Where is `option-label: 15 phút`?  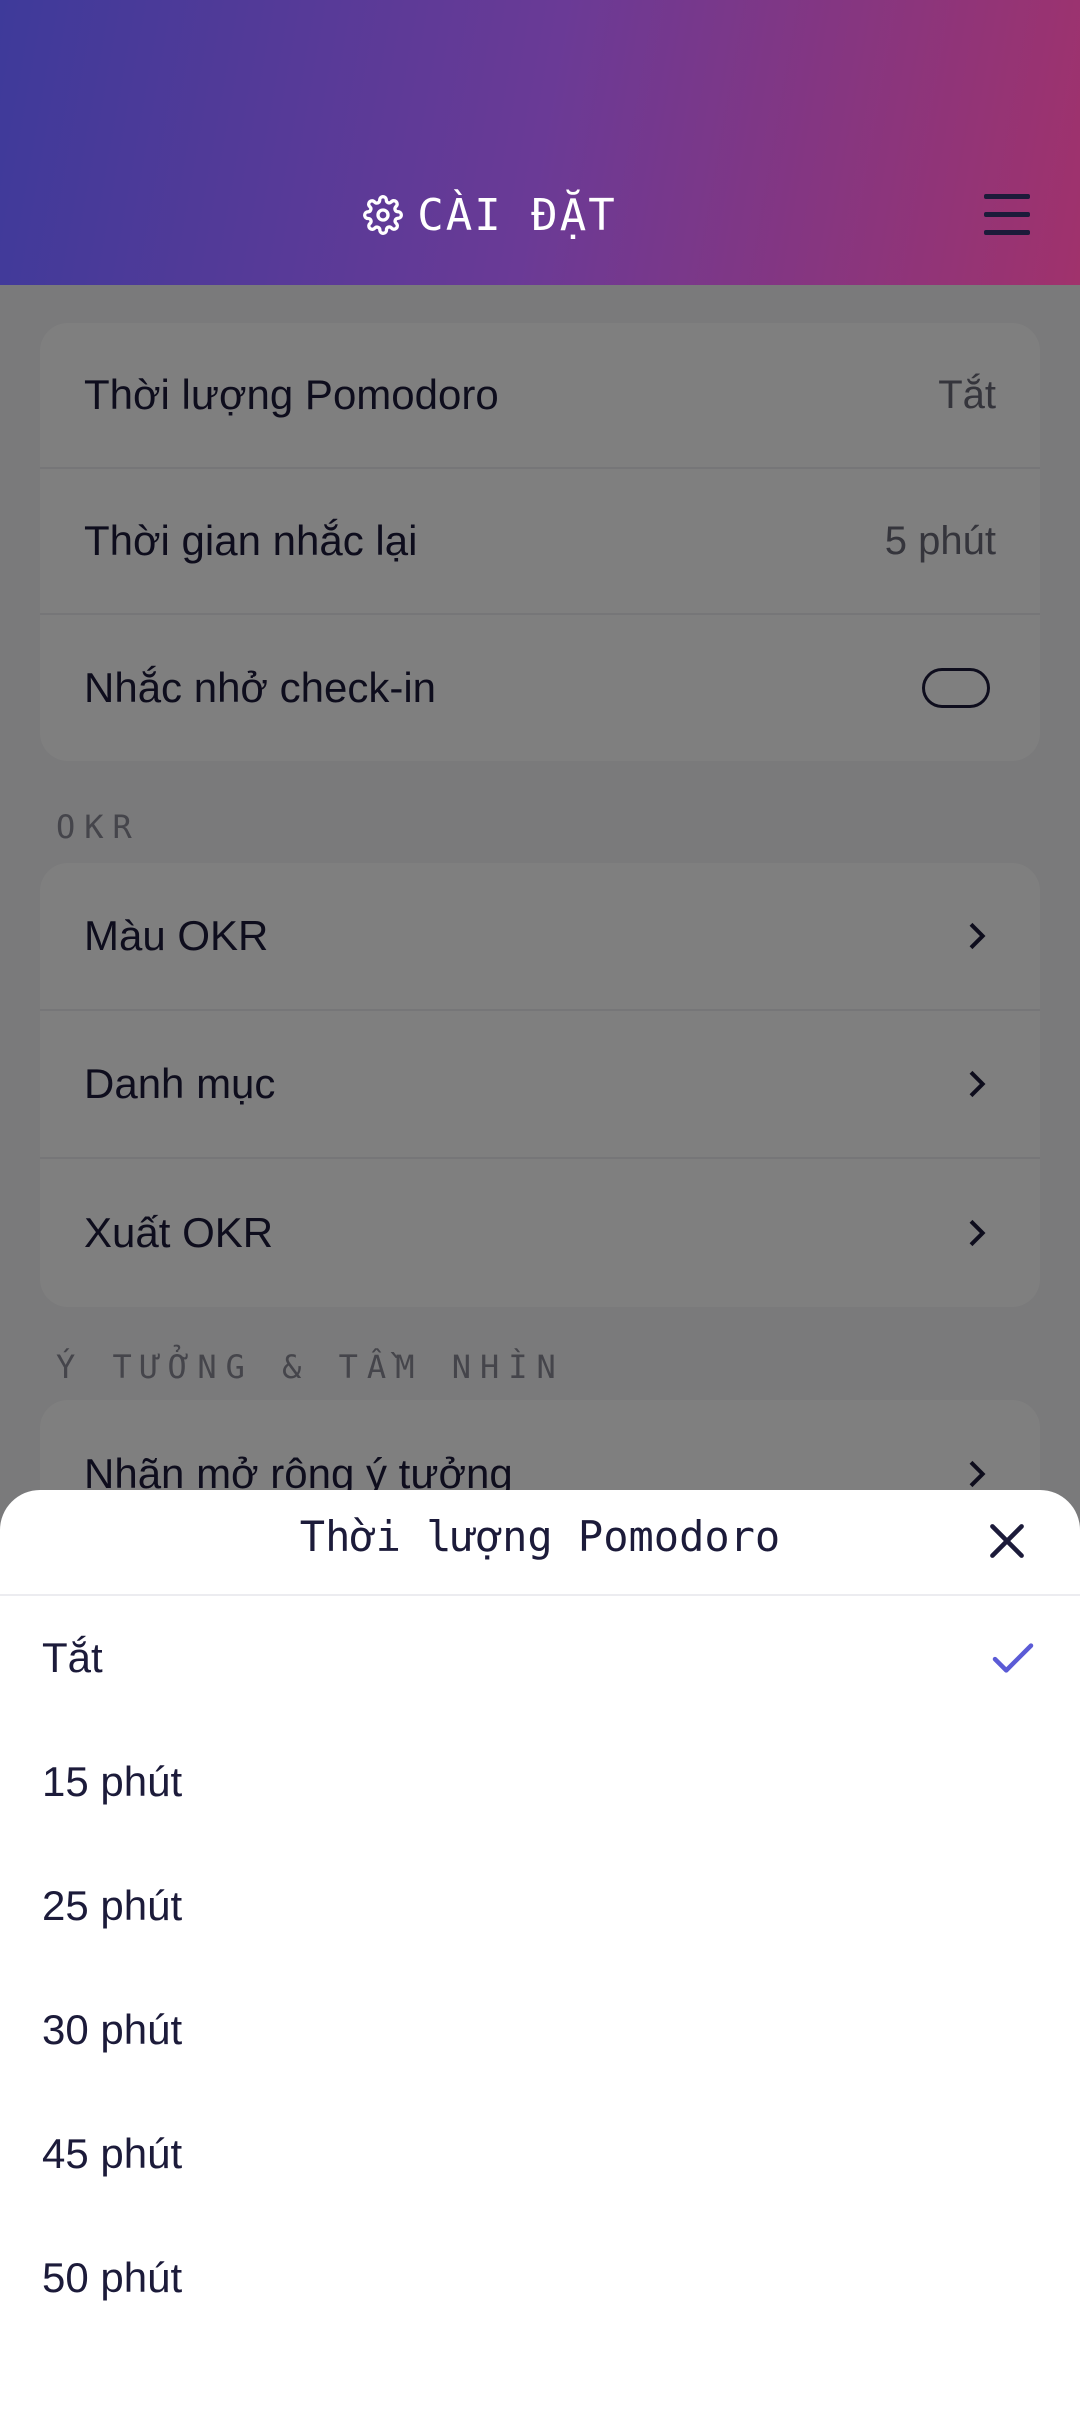
option-label: 15 phút is located at coordinates (112, 1781).